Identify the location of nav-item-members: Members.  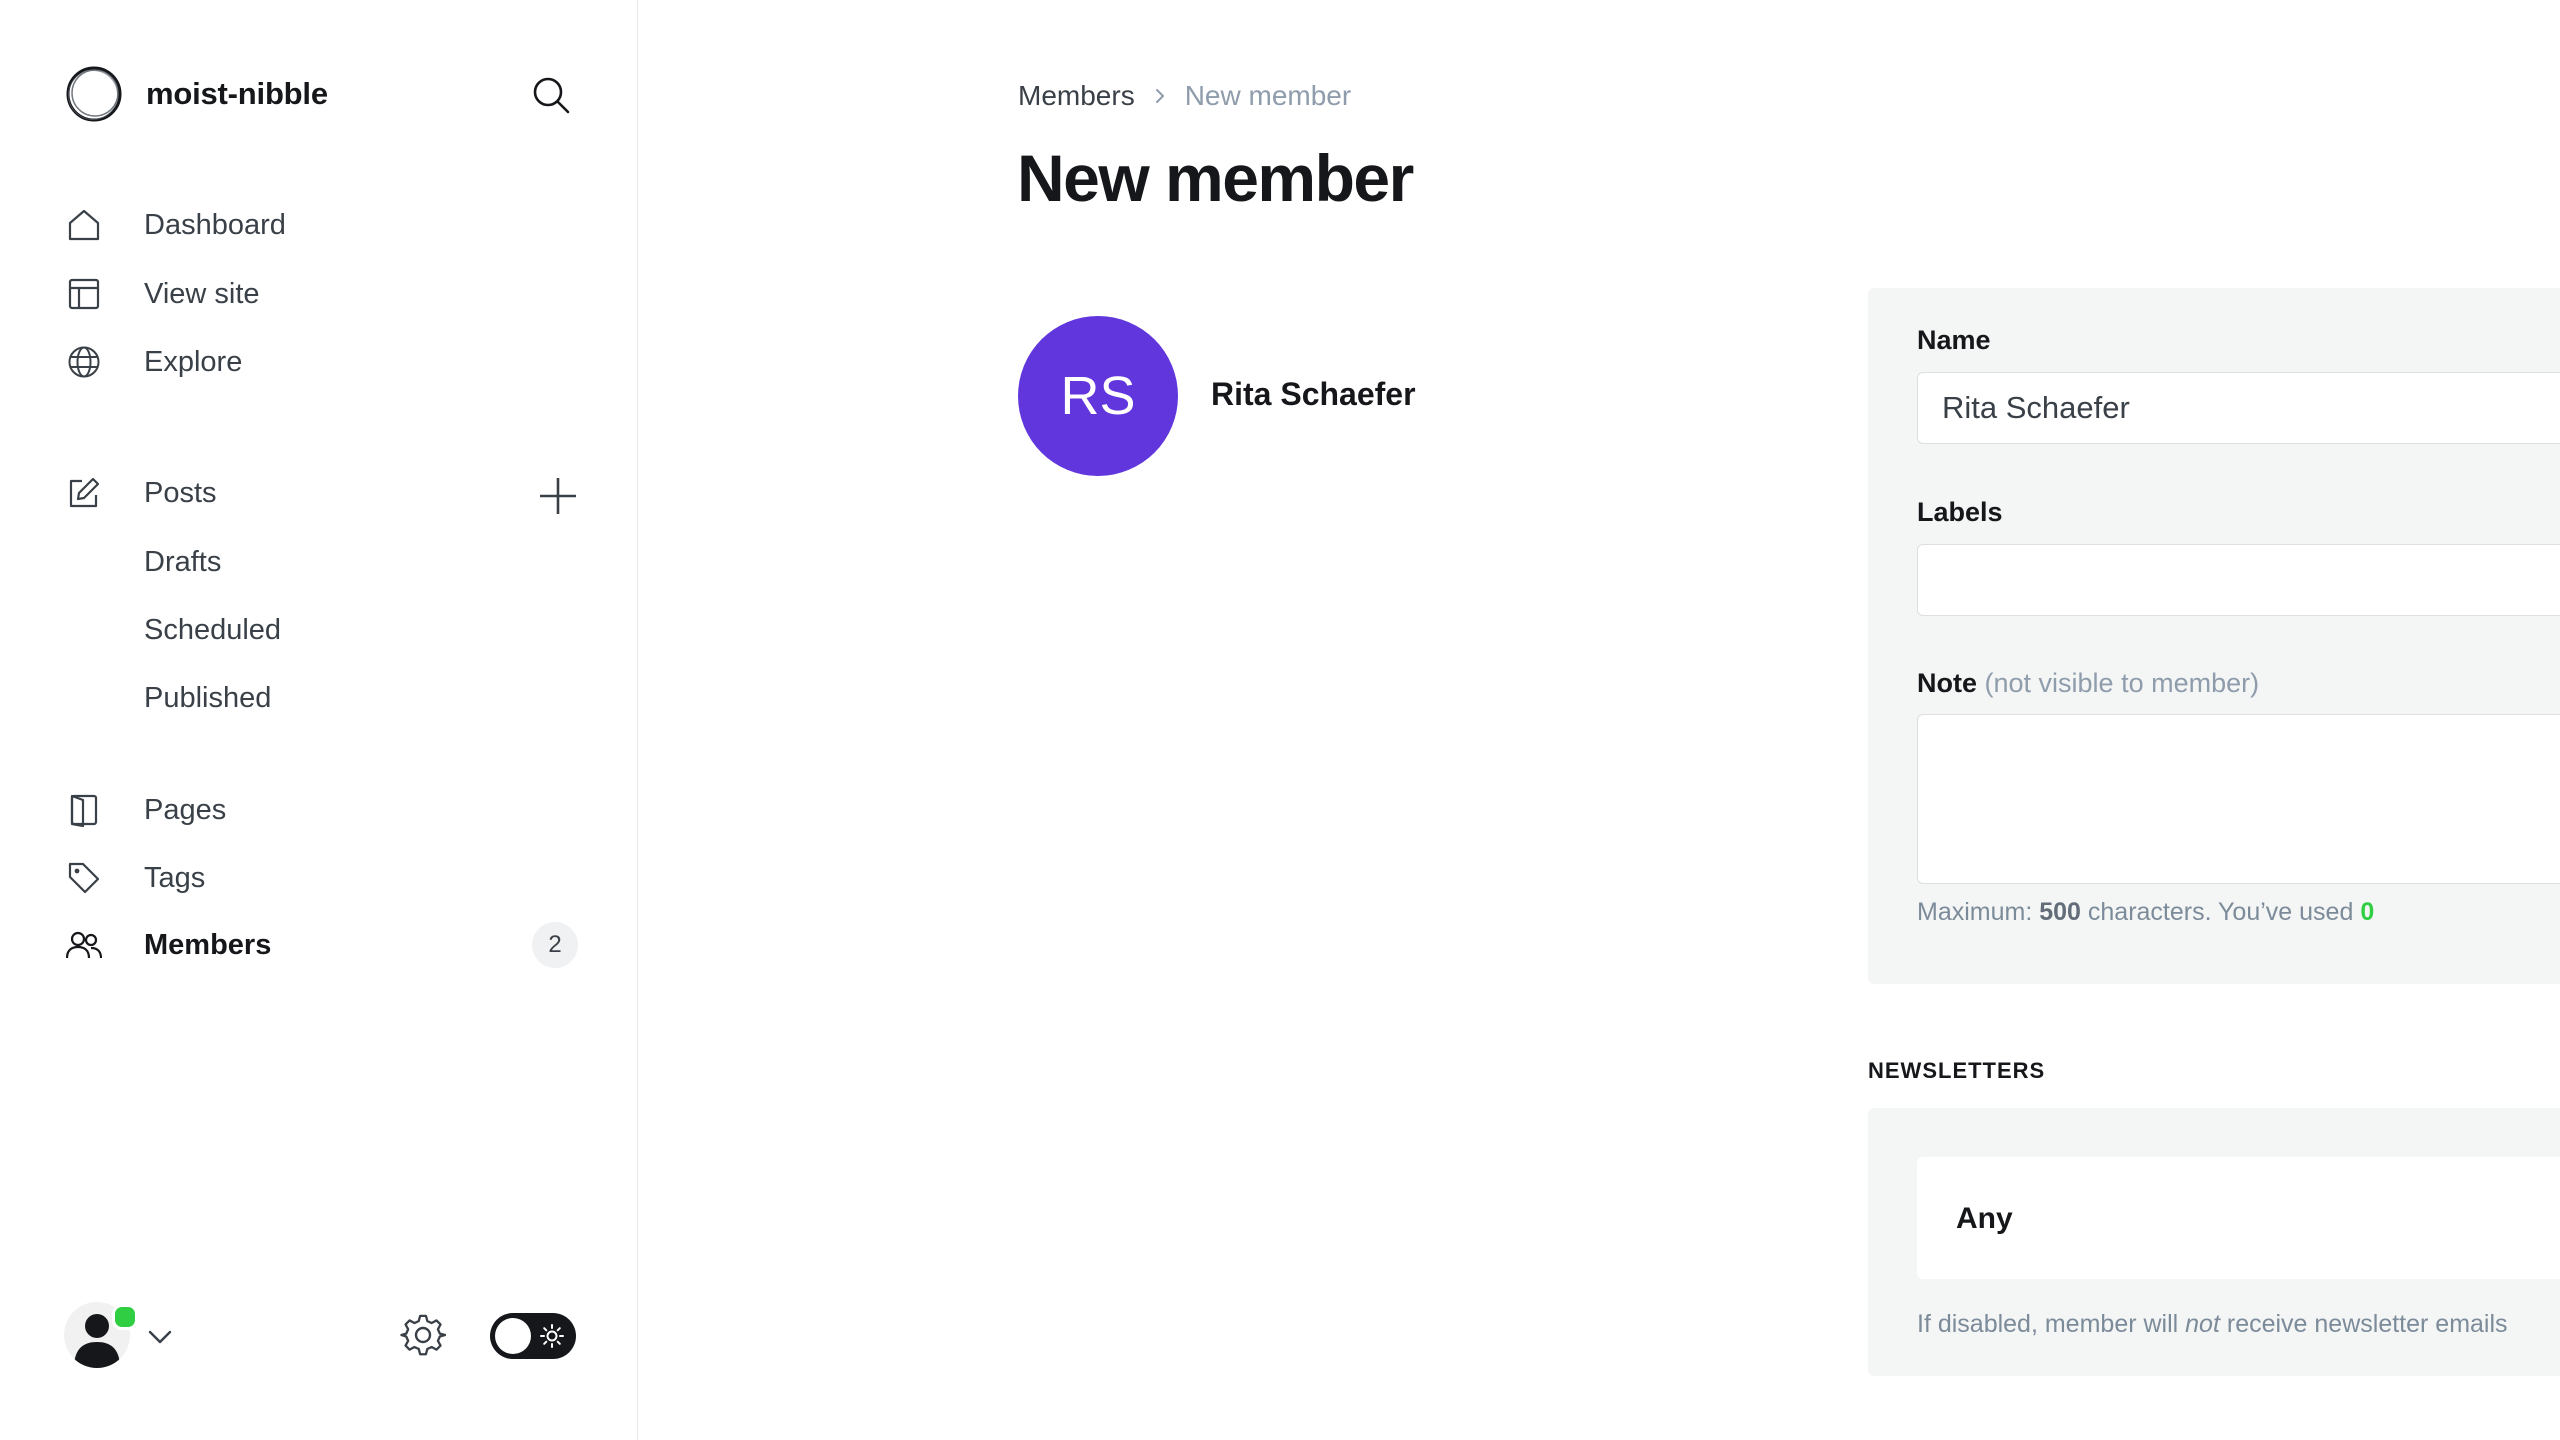
(167, 945).